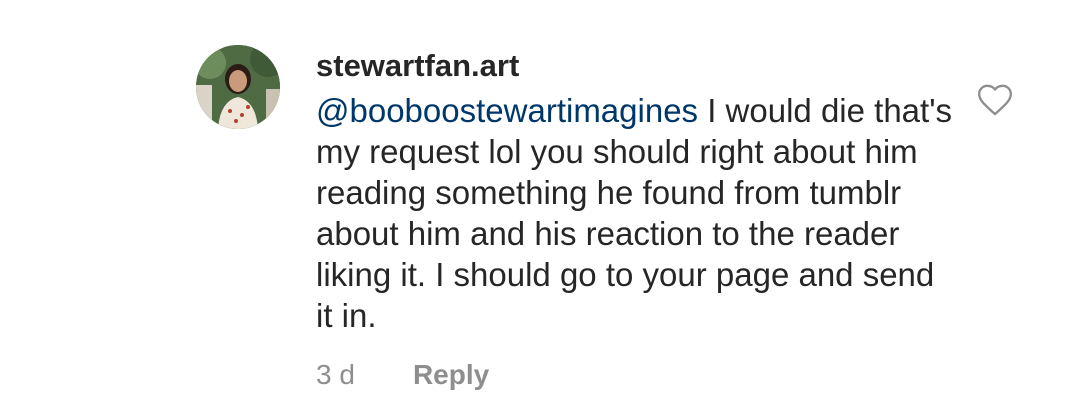 The width and height of the screenshot is (1080, 418). I want to click on comment-meta: 3 d Reply, so click(402, 375).